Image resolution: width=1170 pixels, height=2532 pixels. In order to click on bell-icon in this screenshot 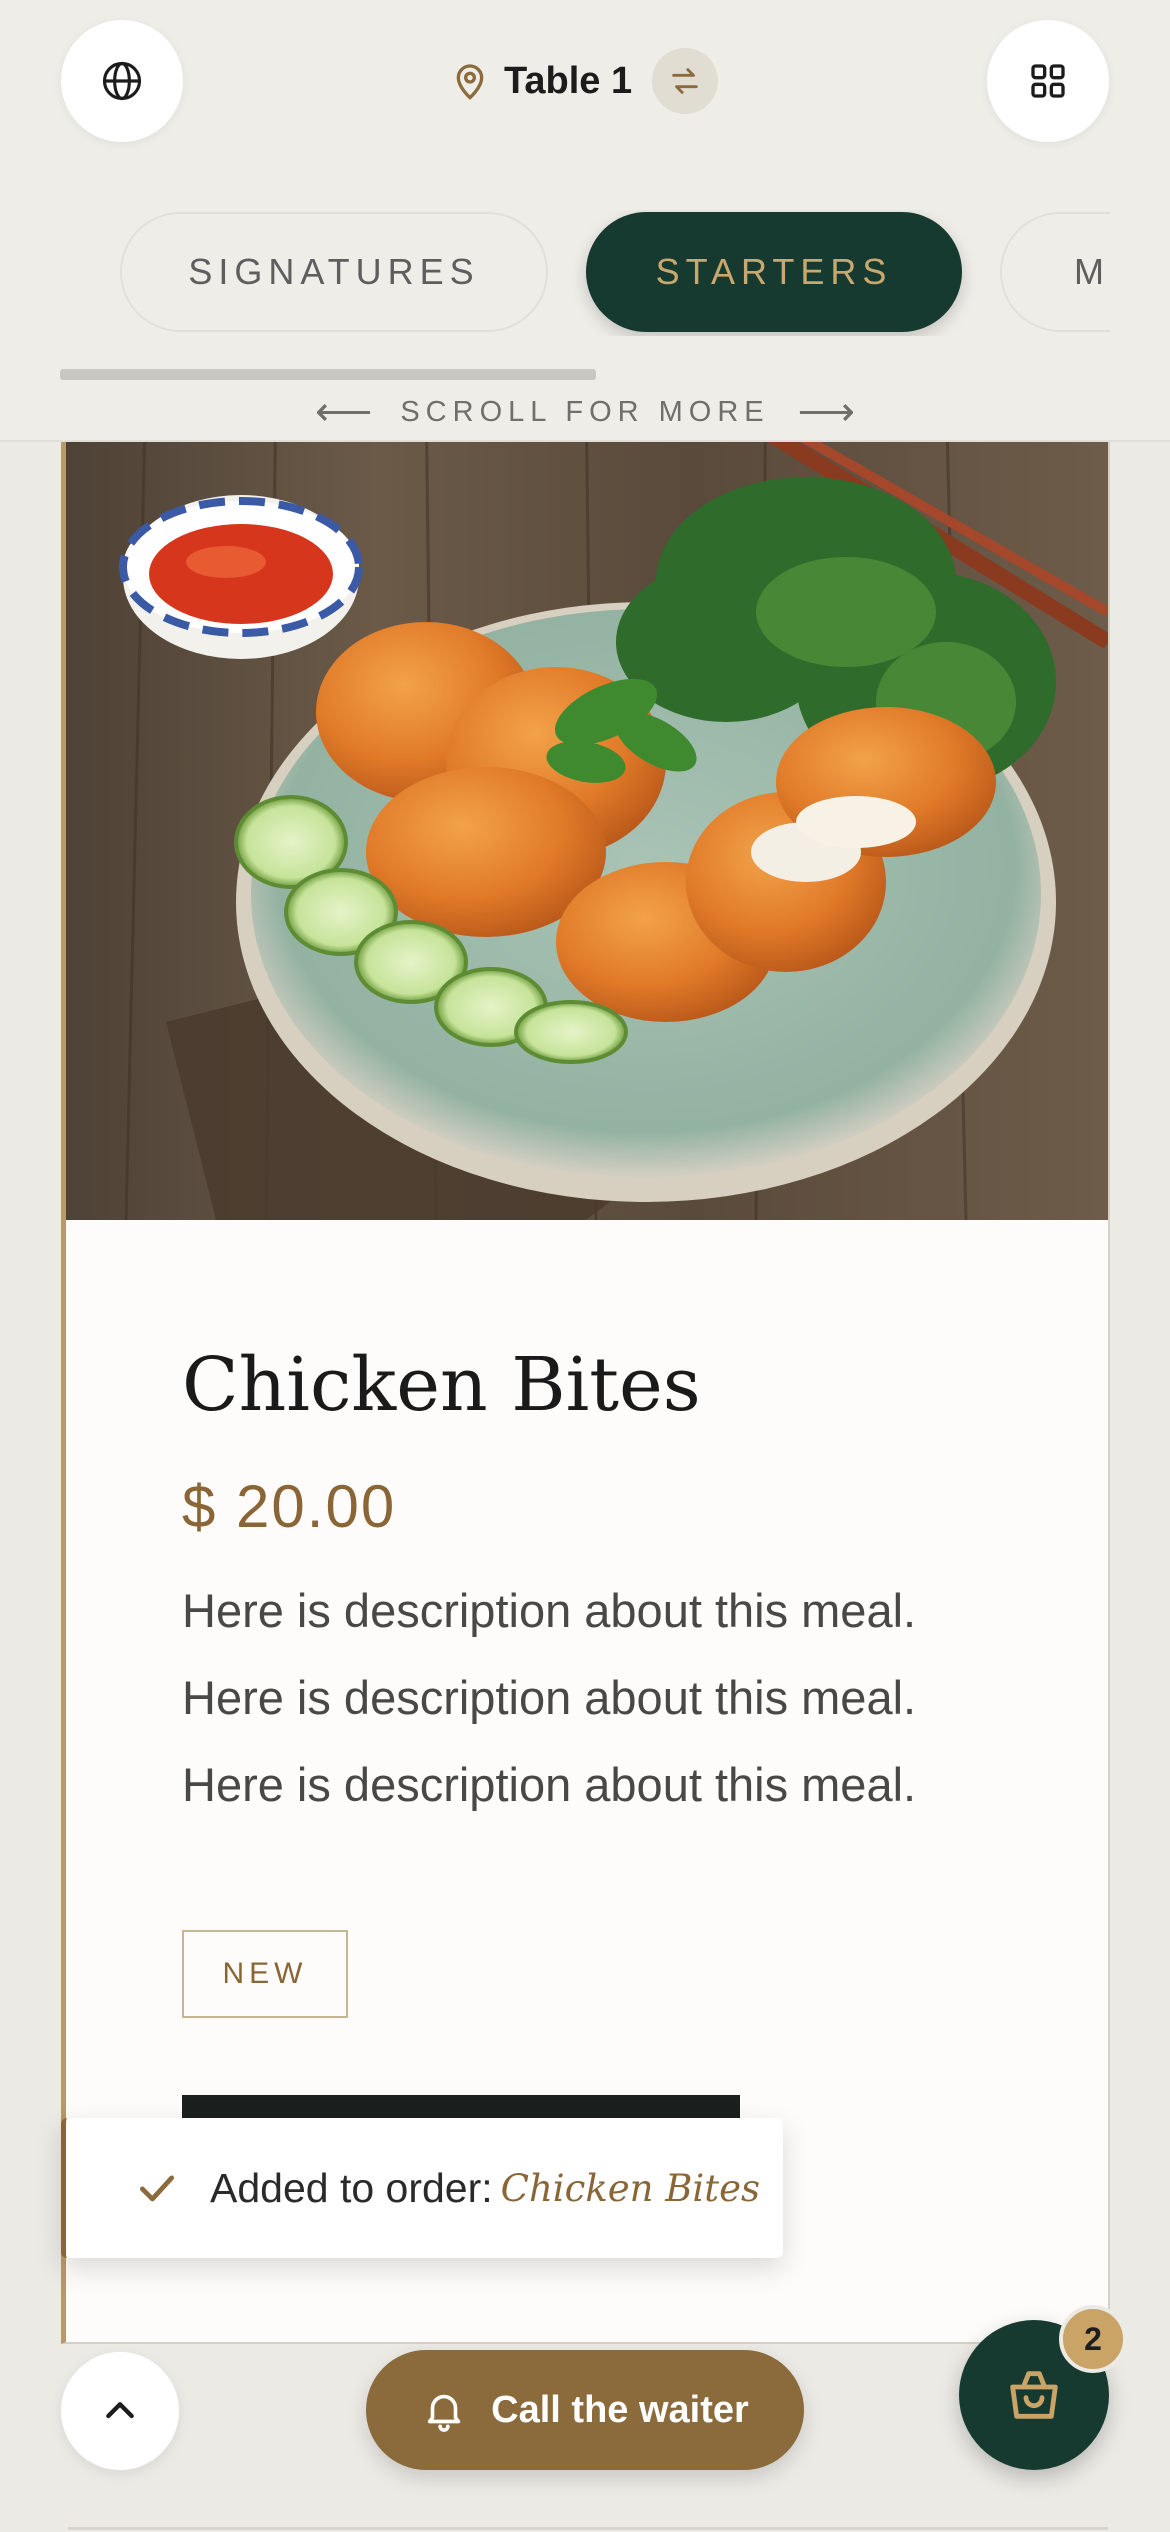, I will do `click(444, 2413)`.